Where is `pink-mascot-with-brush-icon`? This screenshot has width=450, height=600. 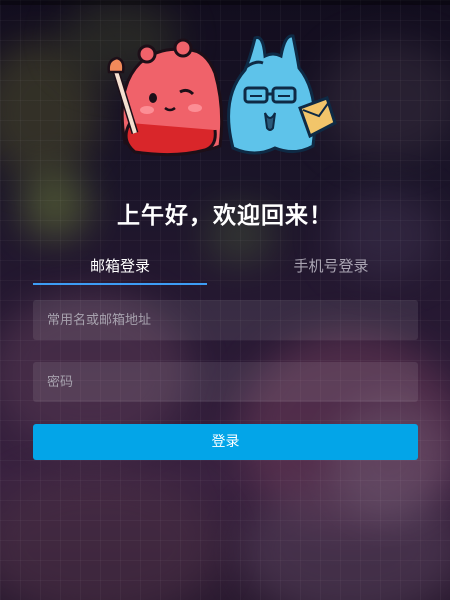 pink-mascot-with-brush-icon is located at coordinates (165, 97).